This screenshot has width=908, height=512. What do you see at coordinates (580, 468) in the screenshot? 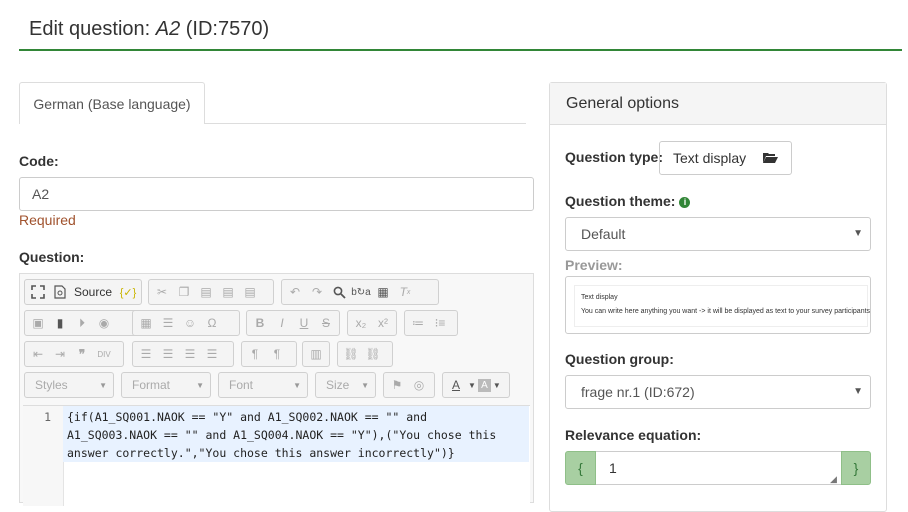
I see `relevance-open-brace: {` at bounding box center [580, 468].